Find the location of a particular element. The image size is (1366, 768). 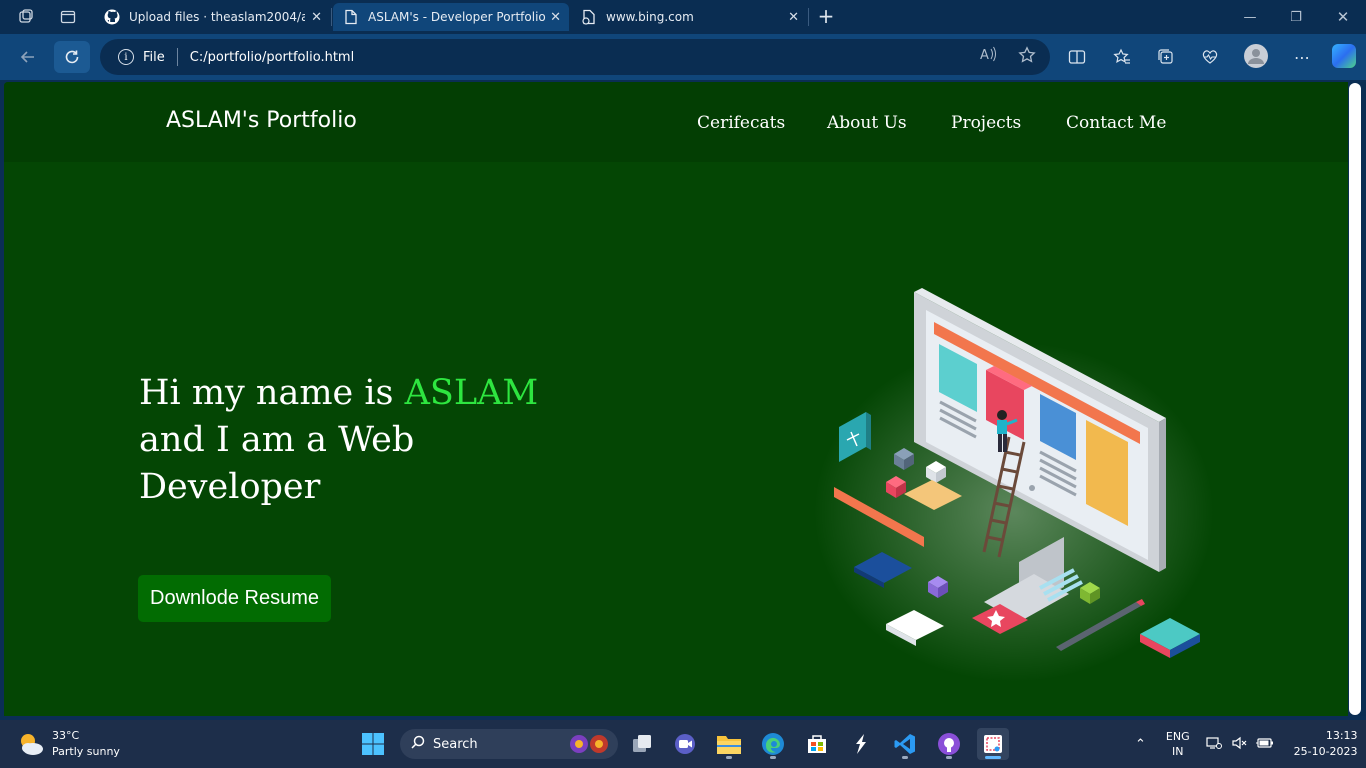

tab-bing: www.bing.com ✕ is located at coordinates (689, 17).